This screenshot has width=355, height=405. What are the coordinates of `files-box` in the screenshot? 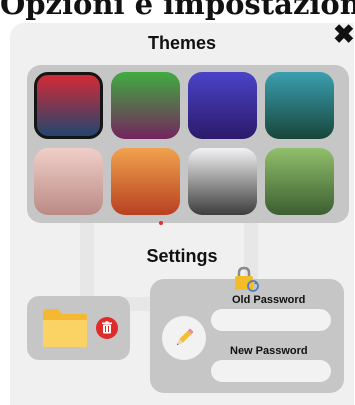 It's located at (78, 328).